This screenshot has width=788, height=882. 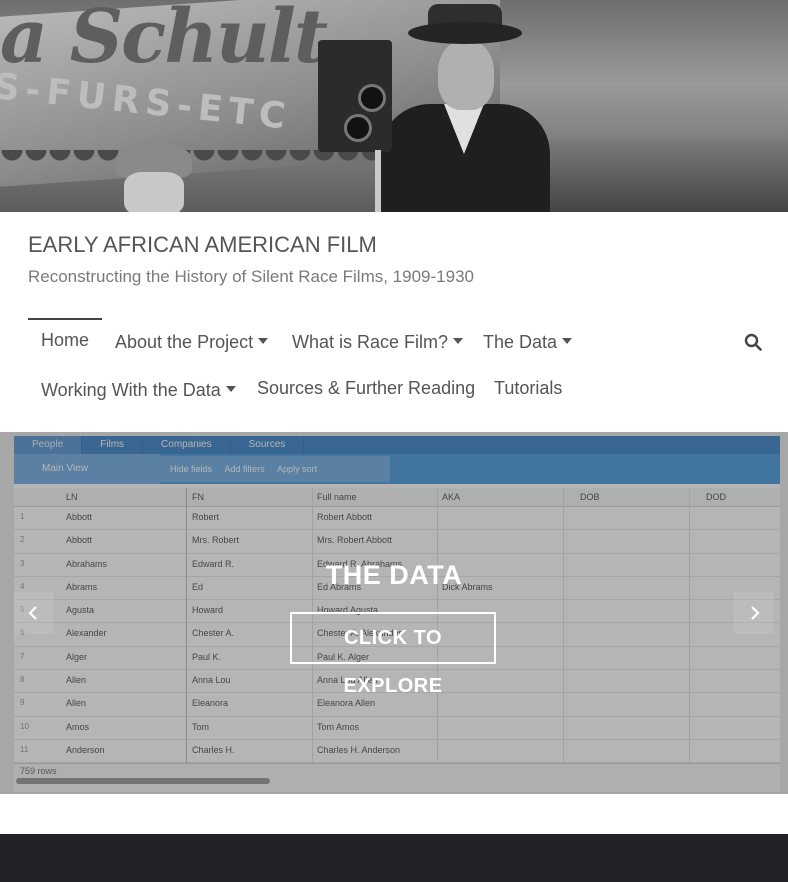 I want to click on next-slide-button, so click(x=754, y=613).